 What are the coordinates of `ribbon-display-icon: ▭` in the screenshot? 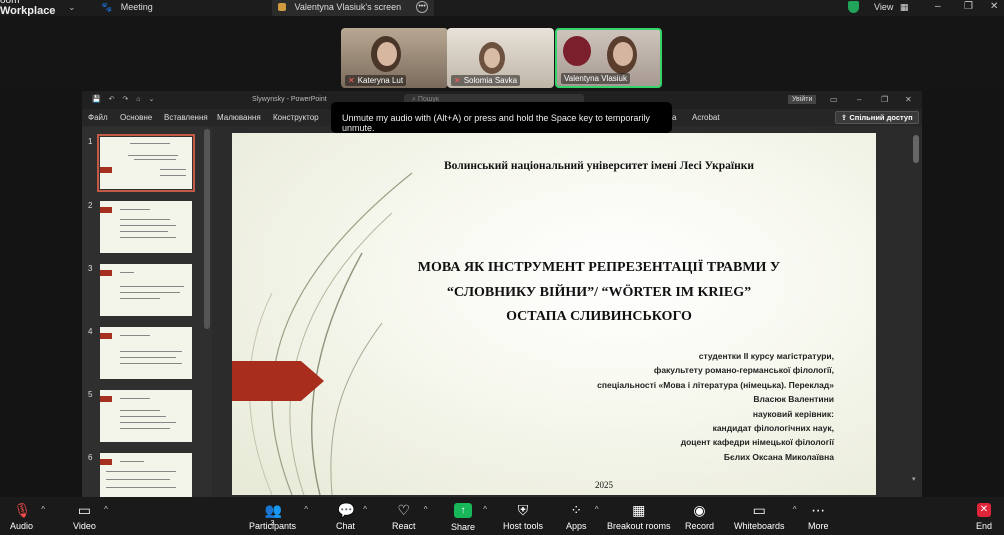 It's located at (834, 99).